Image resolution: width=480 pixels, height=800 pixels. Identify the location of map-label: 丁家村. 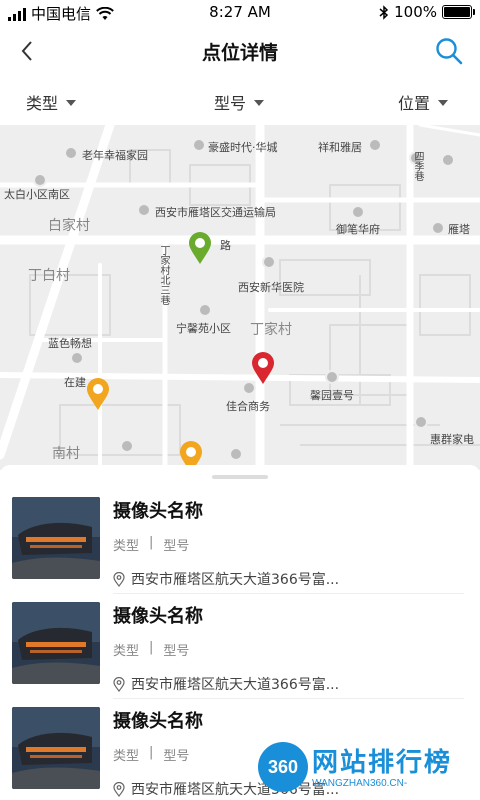
(271, 330).